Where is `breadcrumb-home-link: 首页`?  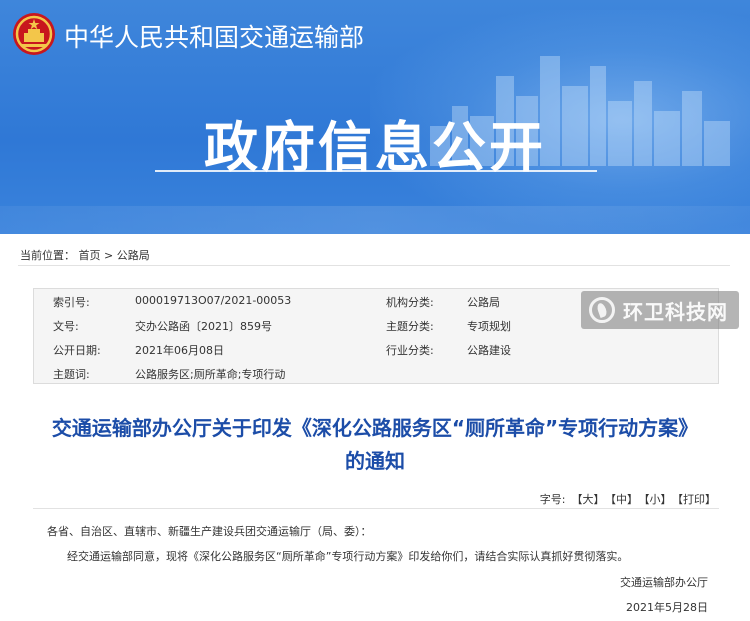 breadcrumb-home-link: 首页 is located at coordinates (90, 255).